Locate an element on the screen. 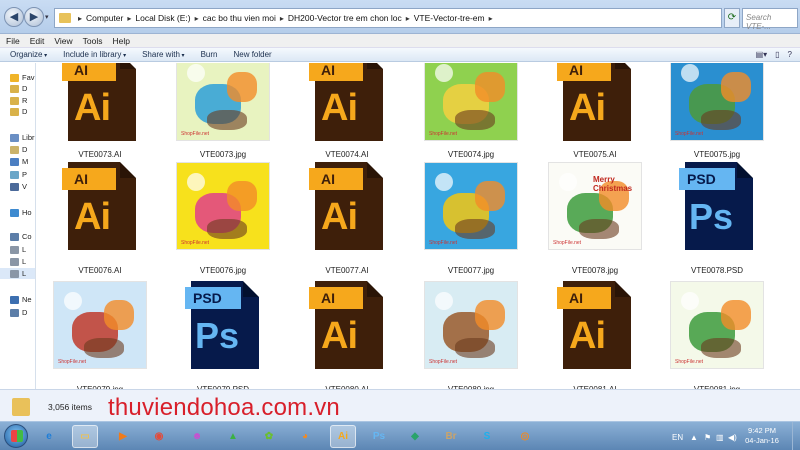 The image size is (800, 450). nav-item: Ne is located at coordinates (21, 299).